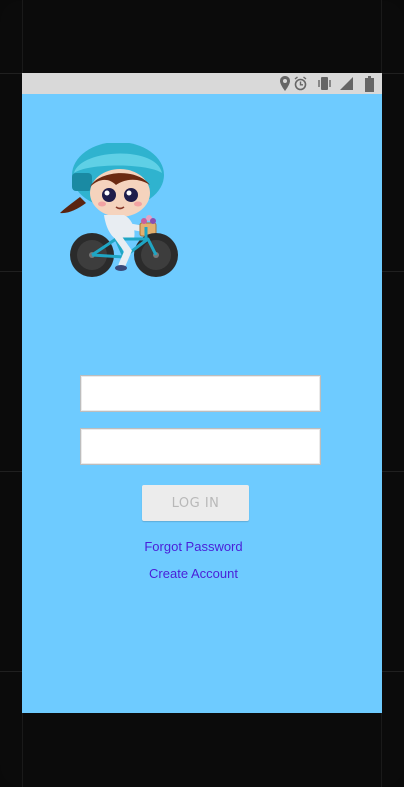 This screenshot has height=787, width=404. I want to click on password-input, so click(200, 446).